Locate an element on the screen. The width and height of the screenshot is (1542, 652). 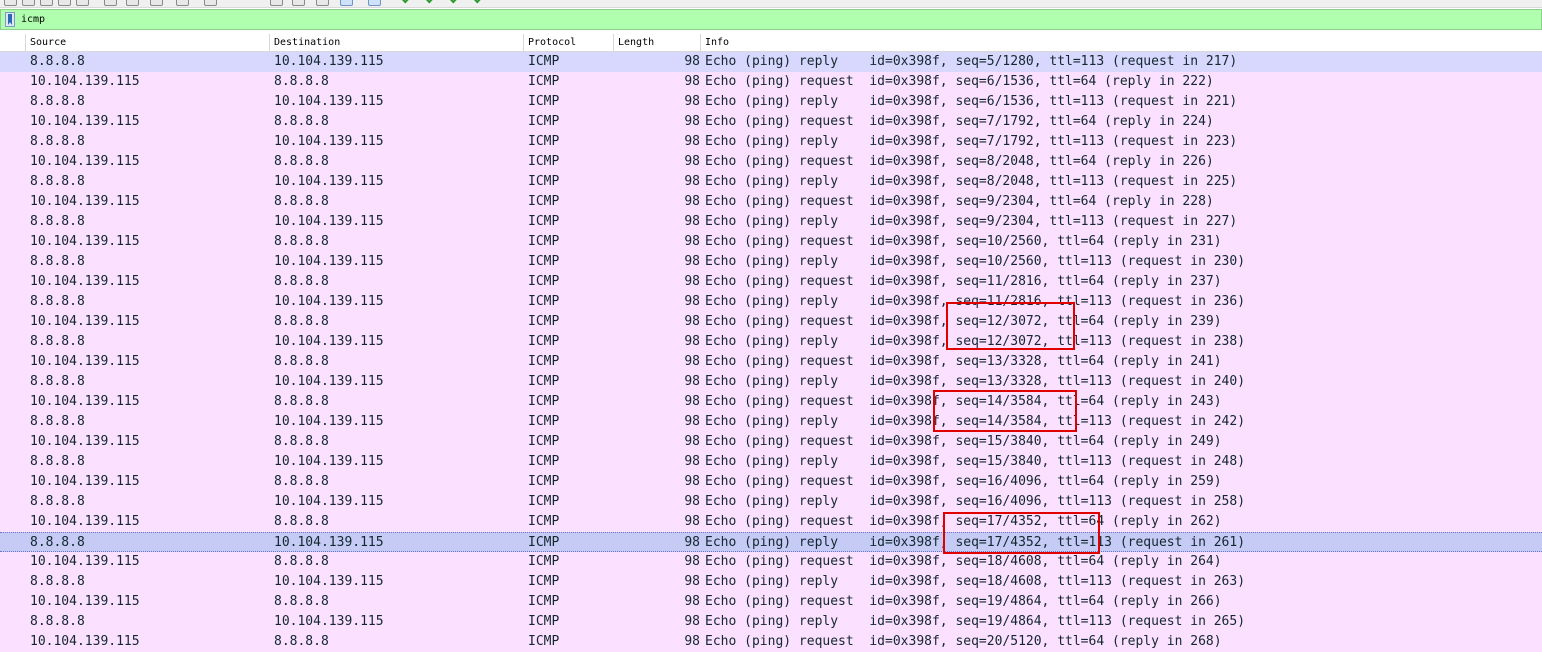
column-header-source: Source is located at coordinates (148, 42).